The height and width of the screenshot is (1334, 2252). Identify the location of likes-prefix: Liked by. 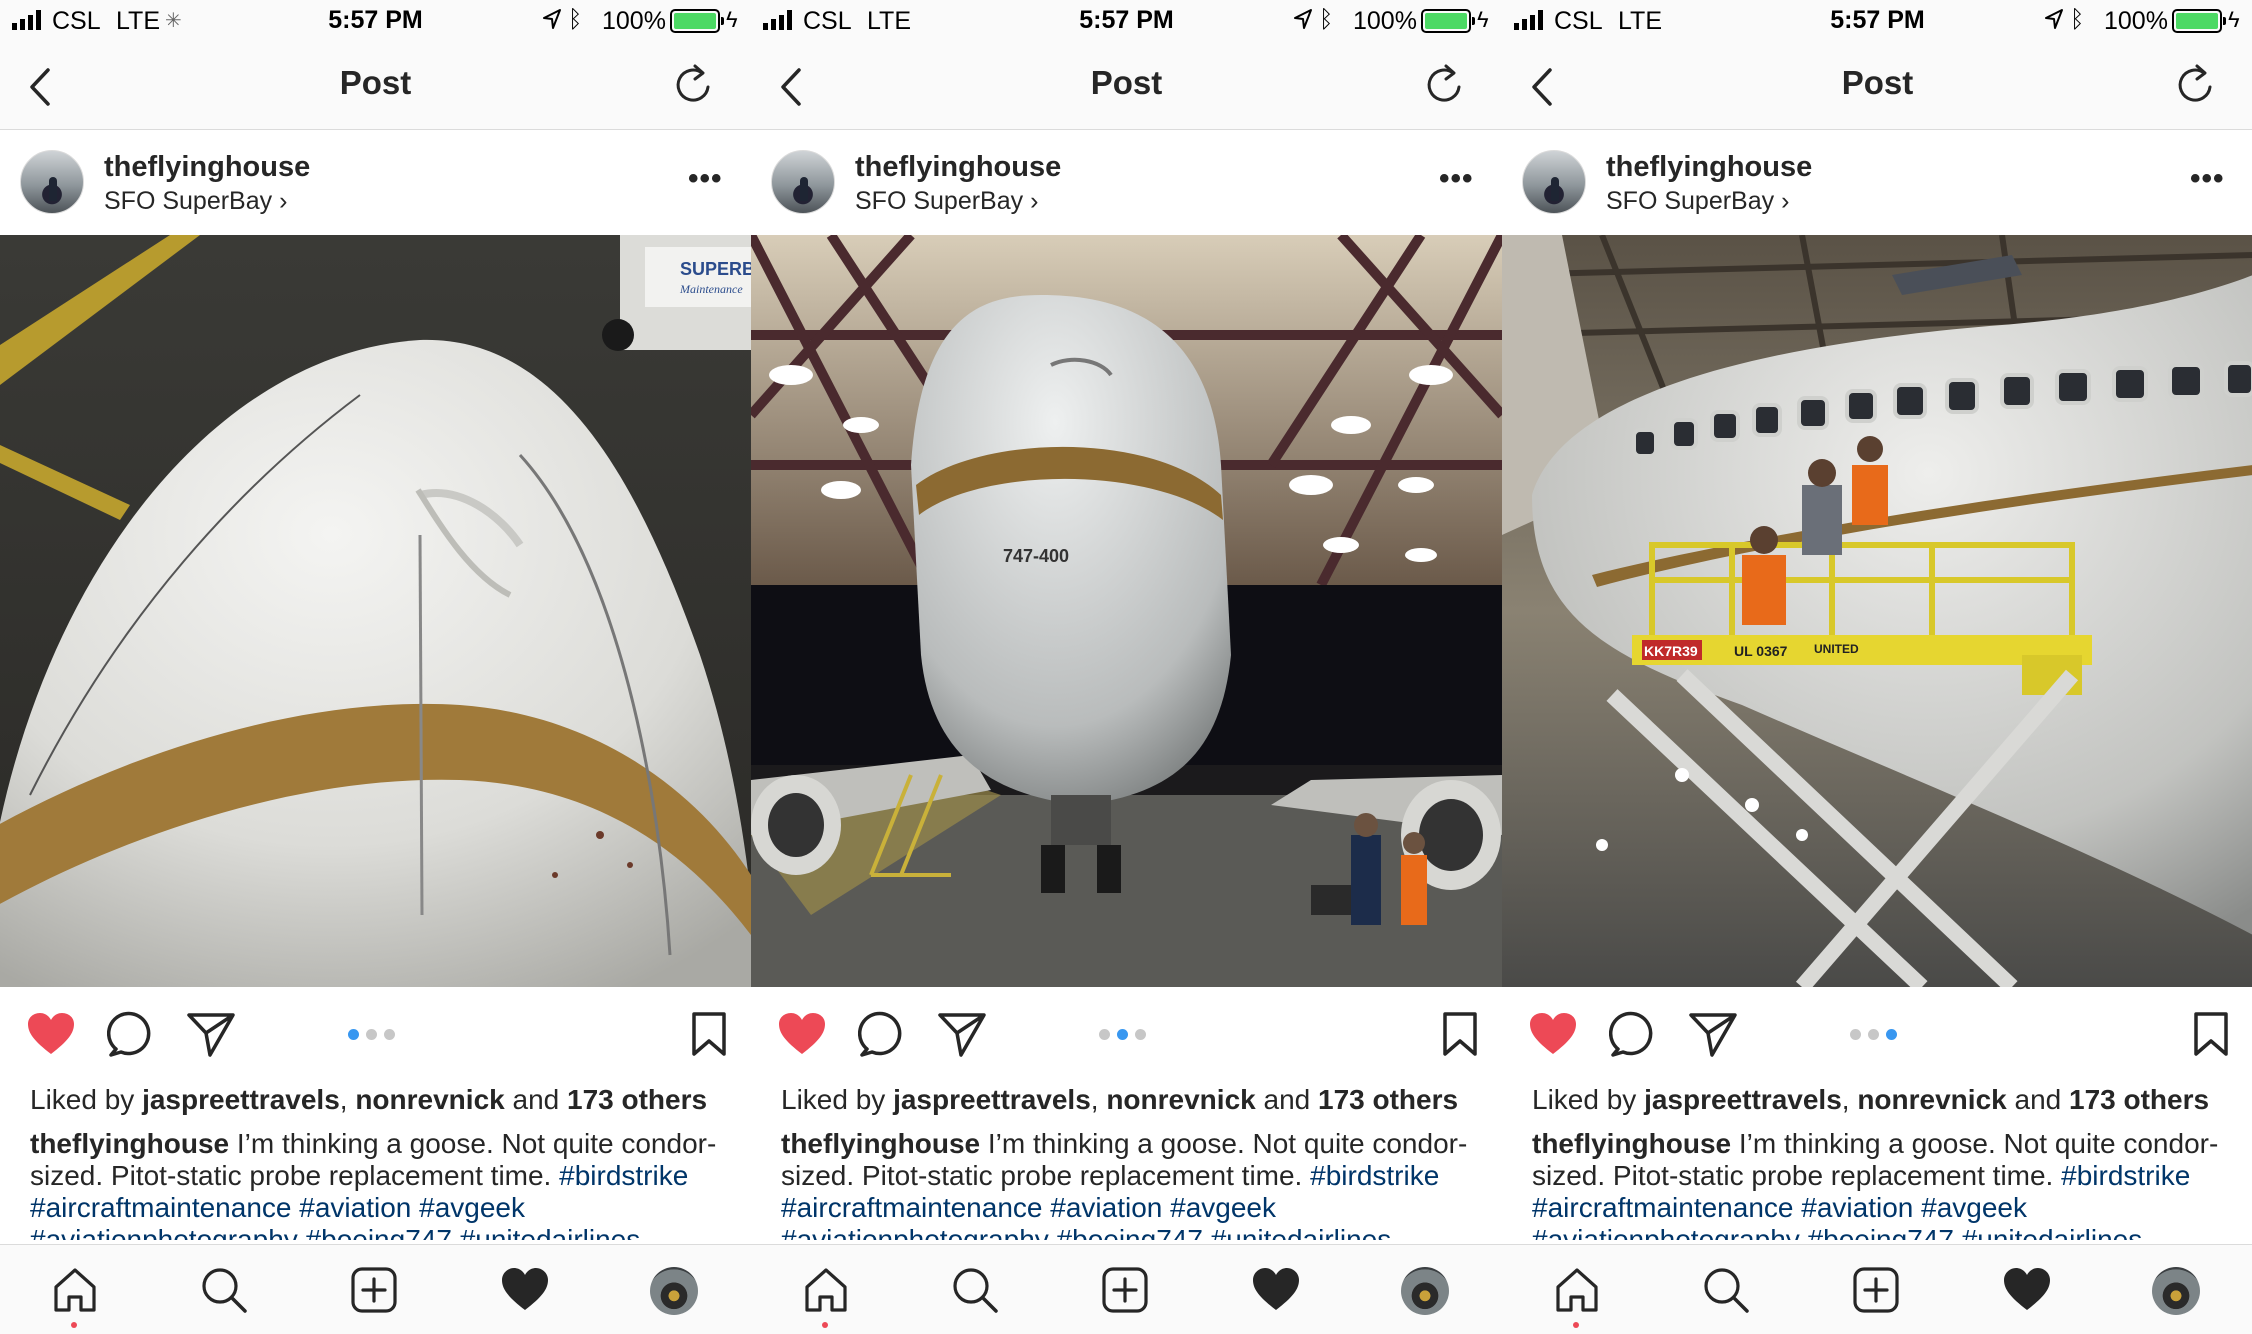
(833, 1099).